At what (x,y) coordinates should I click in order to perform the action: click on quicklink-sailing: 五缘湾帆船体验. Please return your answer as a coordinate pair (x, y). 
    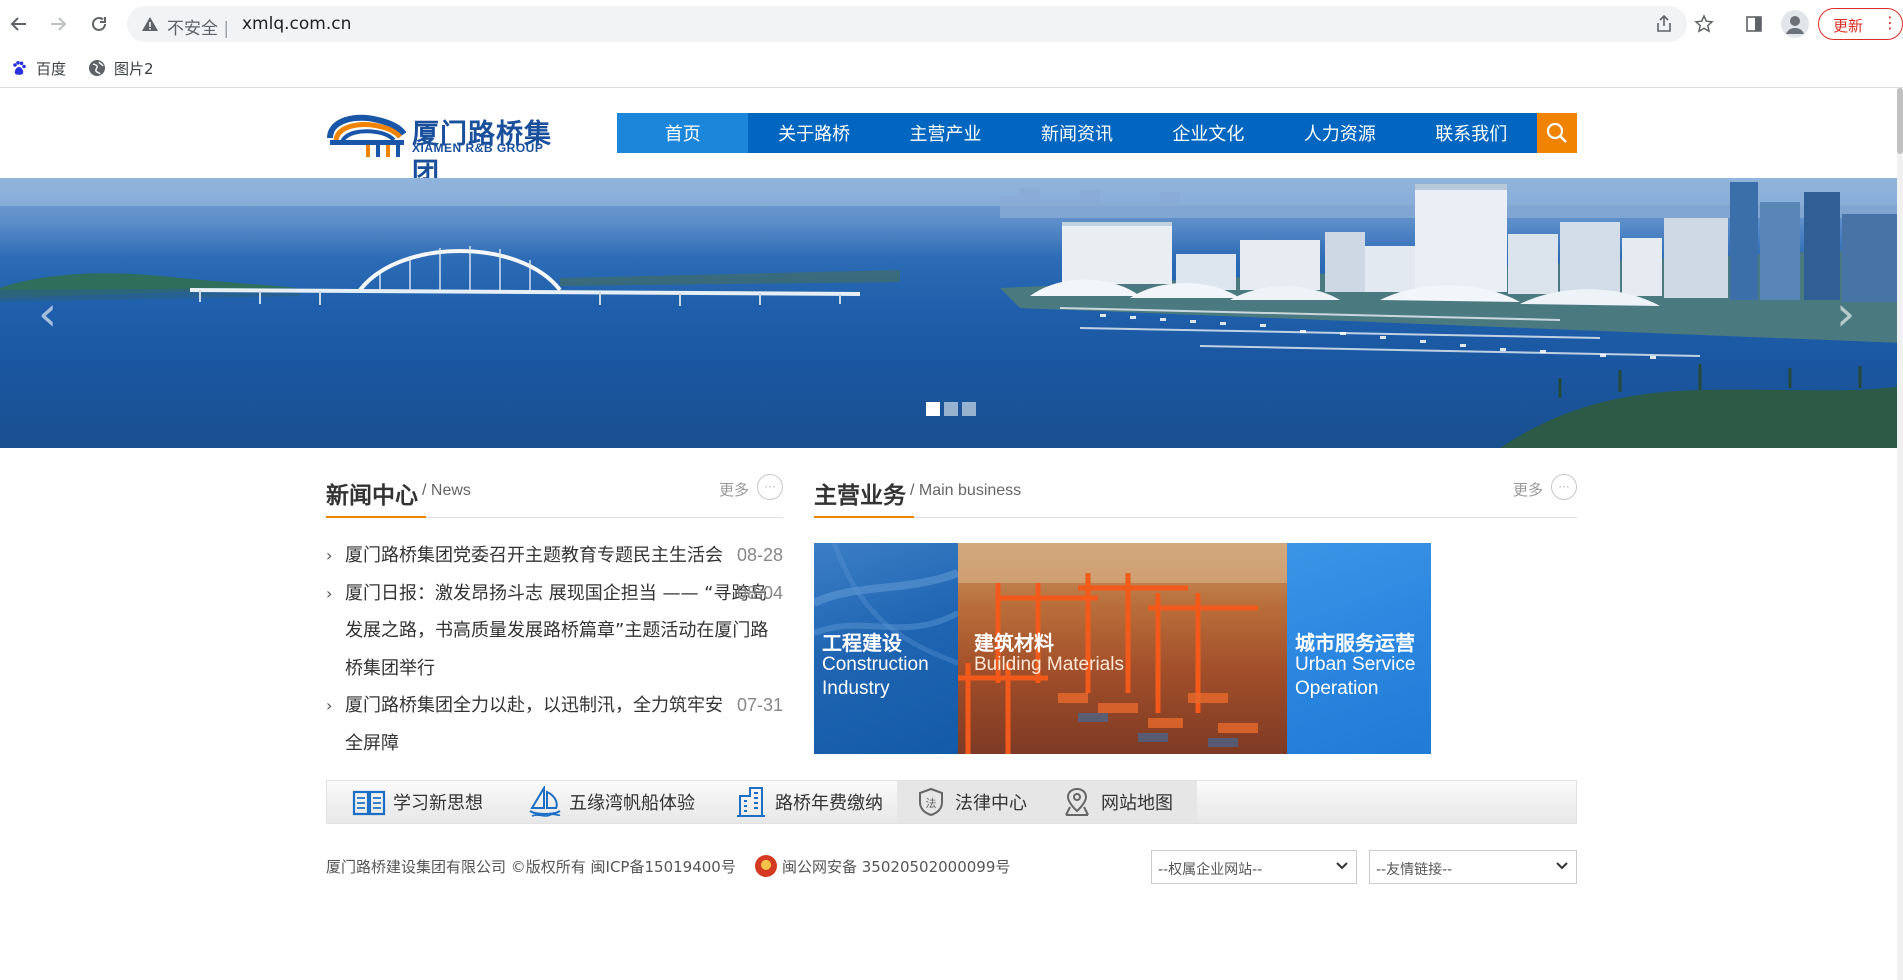
    Looking at the image, I should click on (627, 802).